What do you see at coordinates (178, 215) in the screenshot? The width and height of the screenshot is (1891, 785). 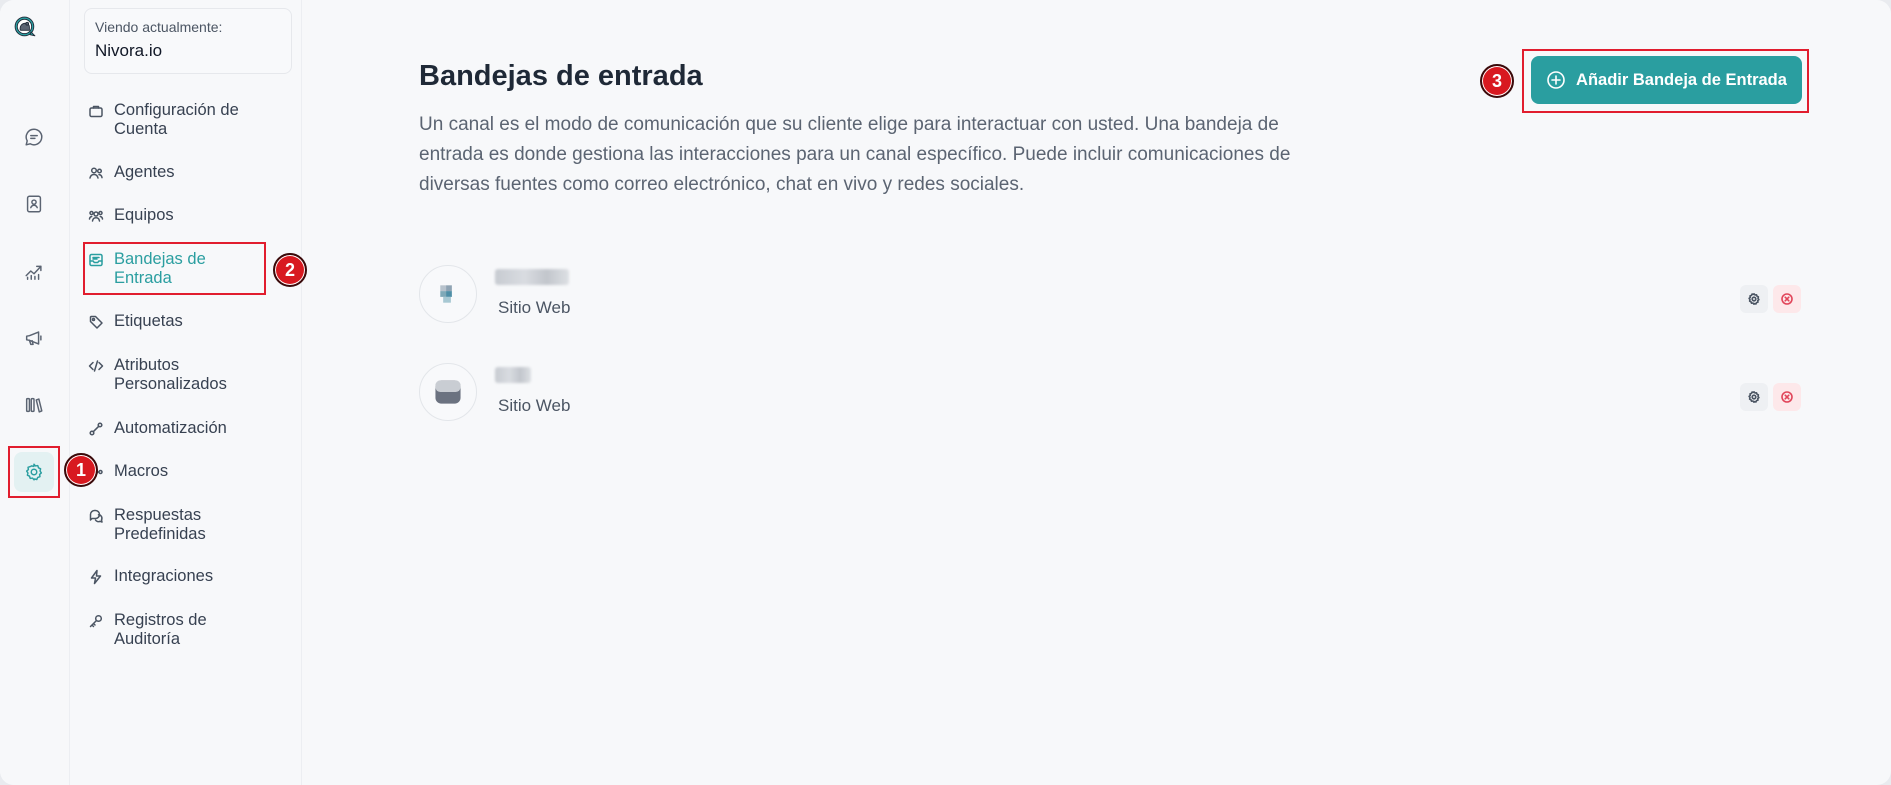 I see `sidebar-item-teams: Equipos` at bounding box center [178, 215].